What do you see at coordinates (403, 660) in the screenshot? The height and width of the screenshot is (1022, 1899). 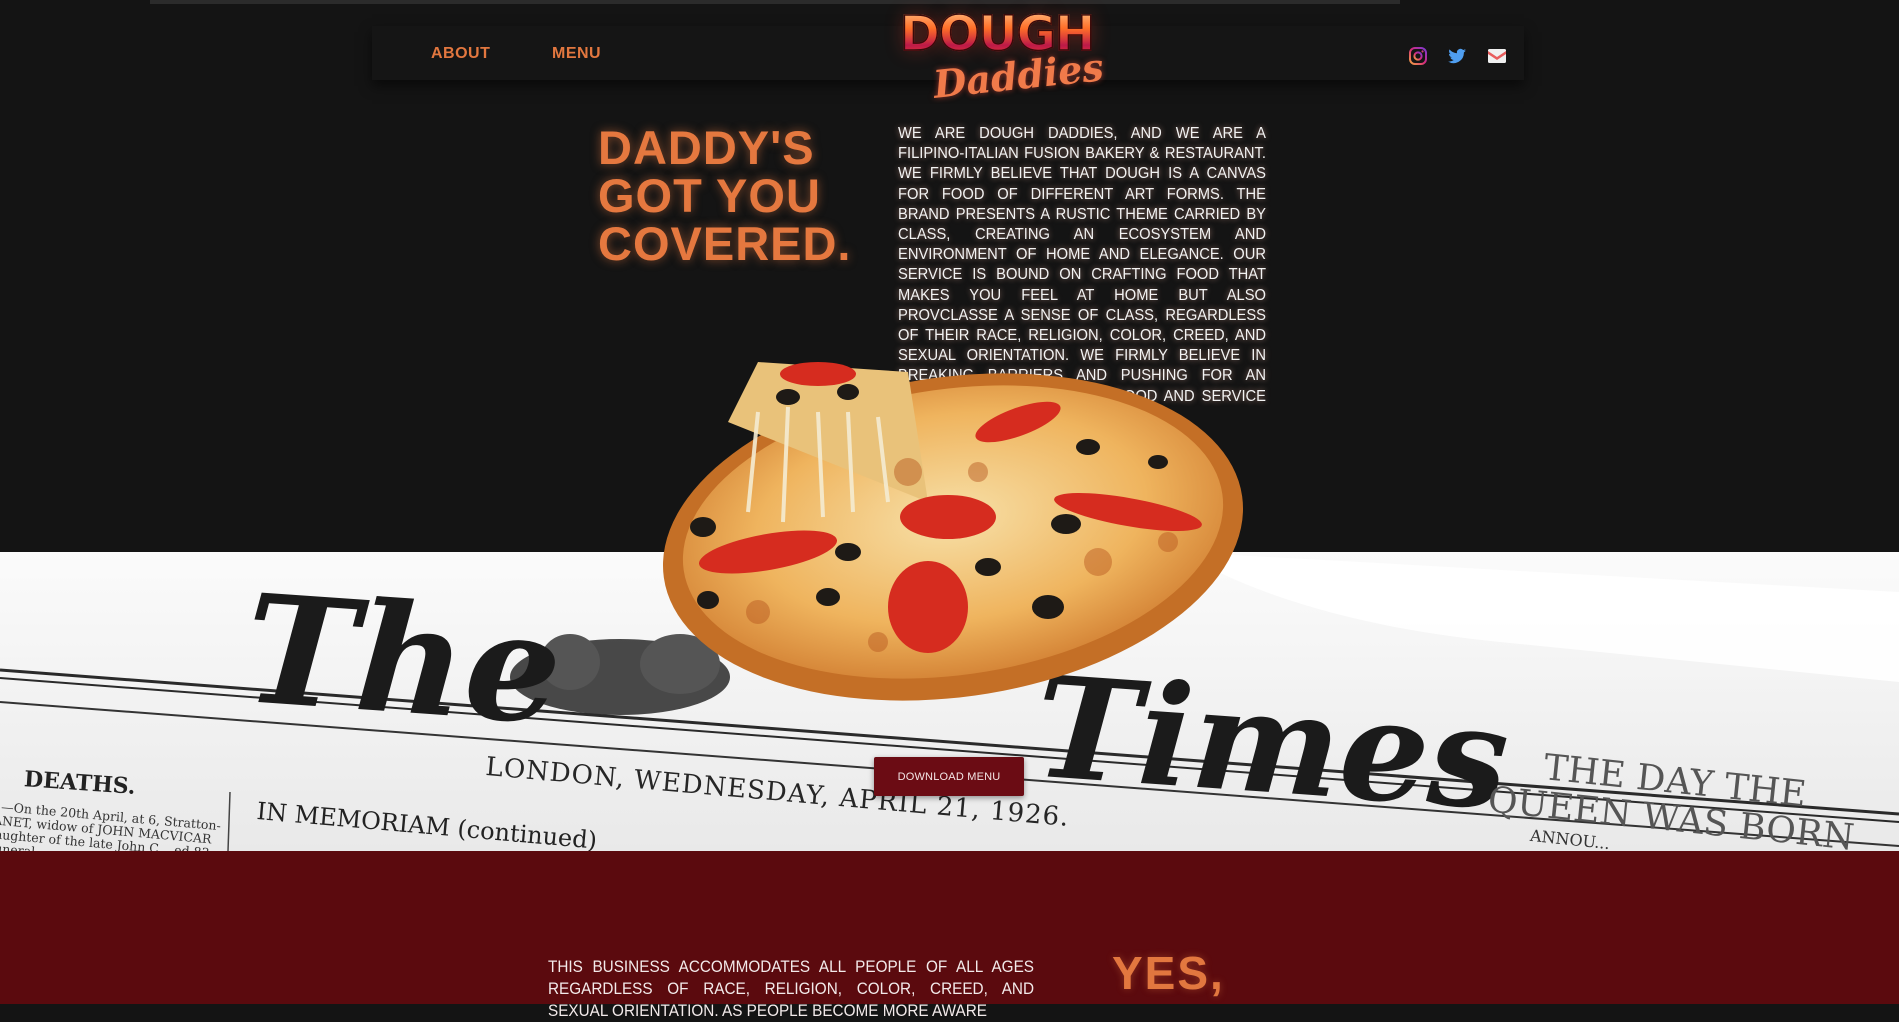 I see `newspaper-title-the: The` at bounding box center [403, 660].